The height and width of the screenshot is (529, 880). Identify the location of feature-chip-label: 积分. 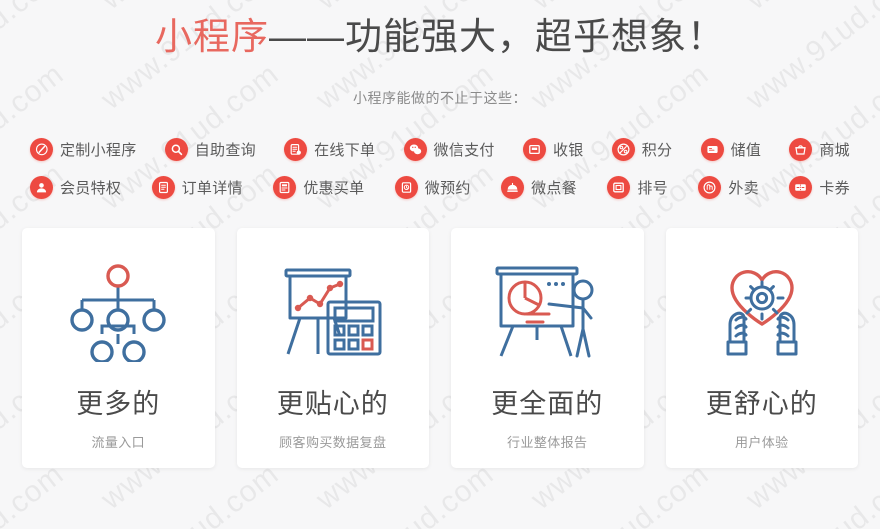
(657, 150).